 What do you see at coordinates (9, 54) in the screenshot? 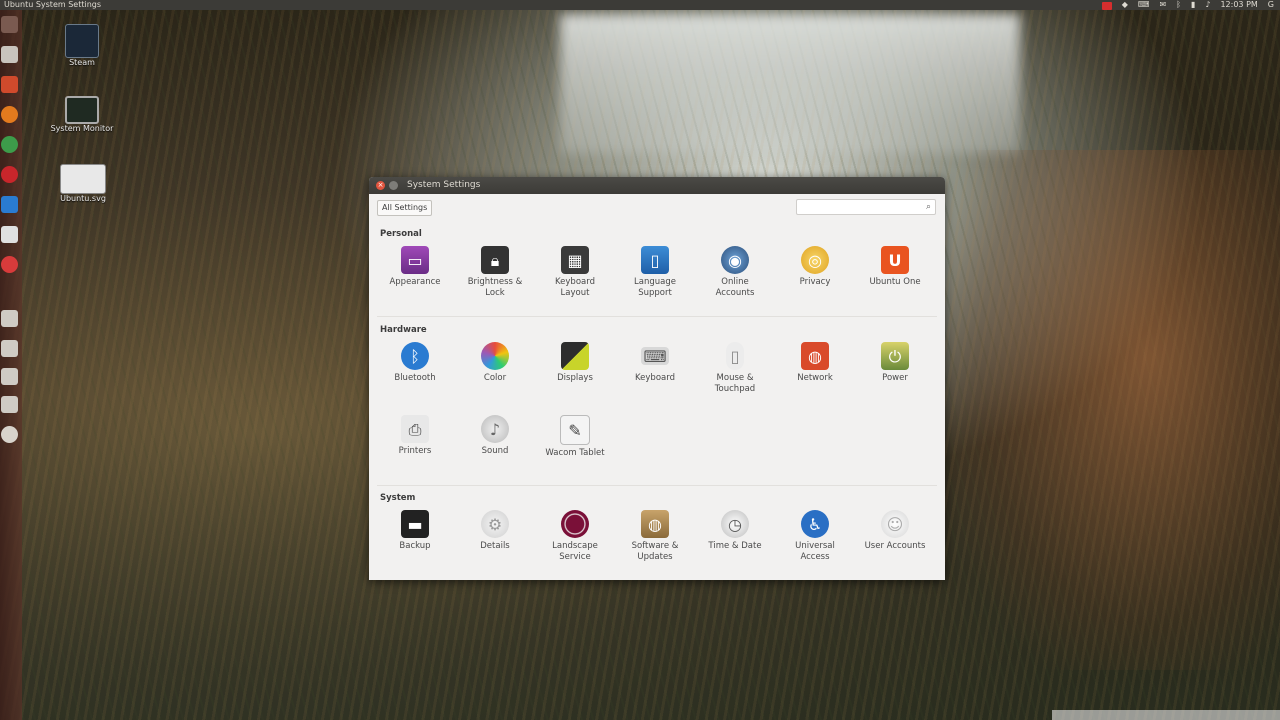
I see `files-icon` at bounding box center [9, 54].